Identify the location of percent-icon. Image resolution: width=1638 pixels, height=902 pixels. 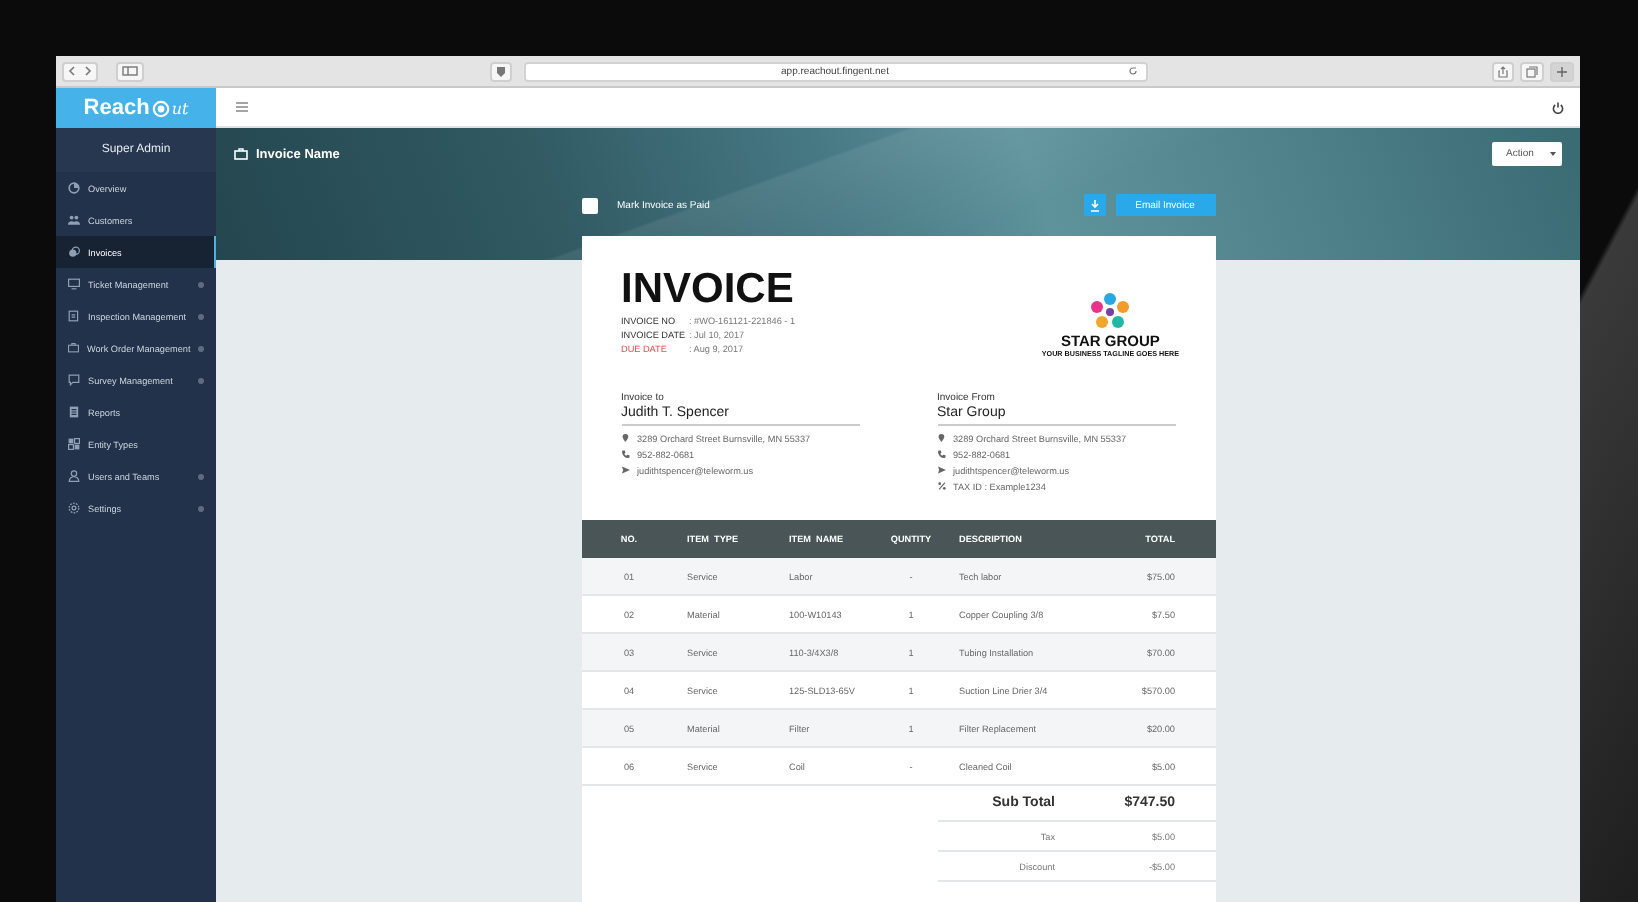
(941, 486).